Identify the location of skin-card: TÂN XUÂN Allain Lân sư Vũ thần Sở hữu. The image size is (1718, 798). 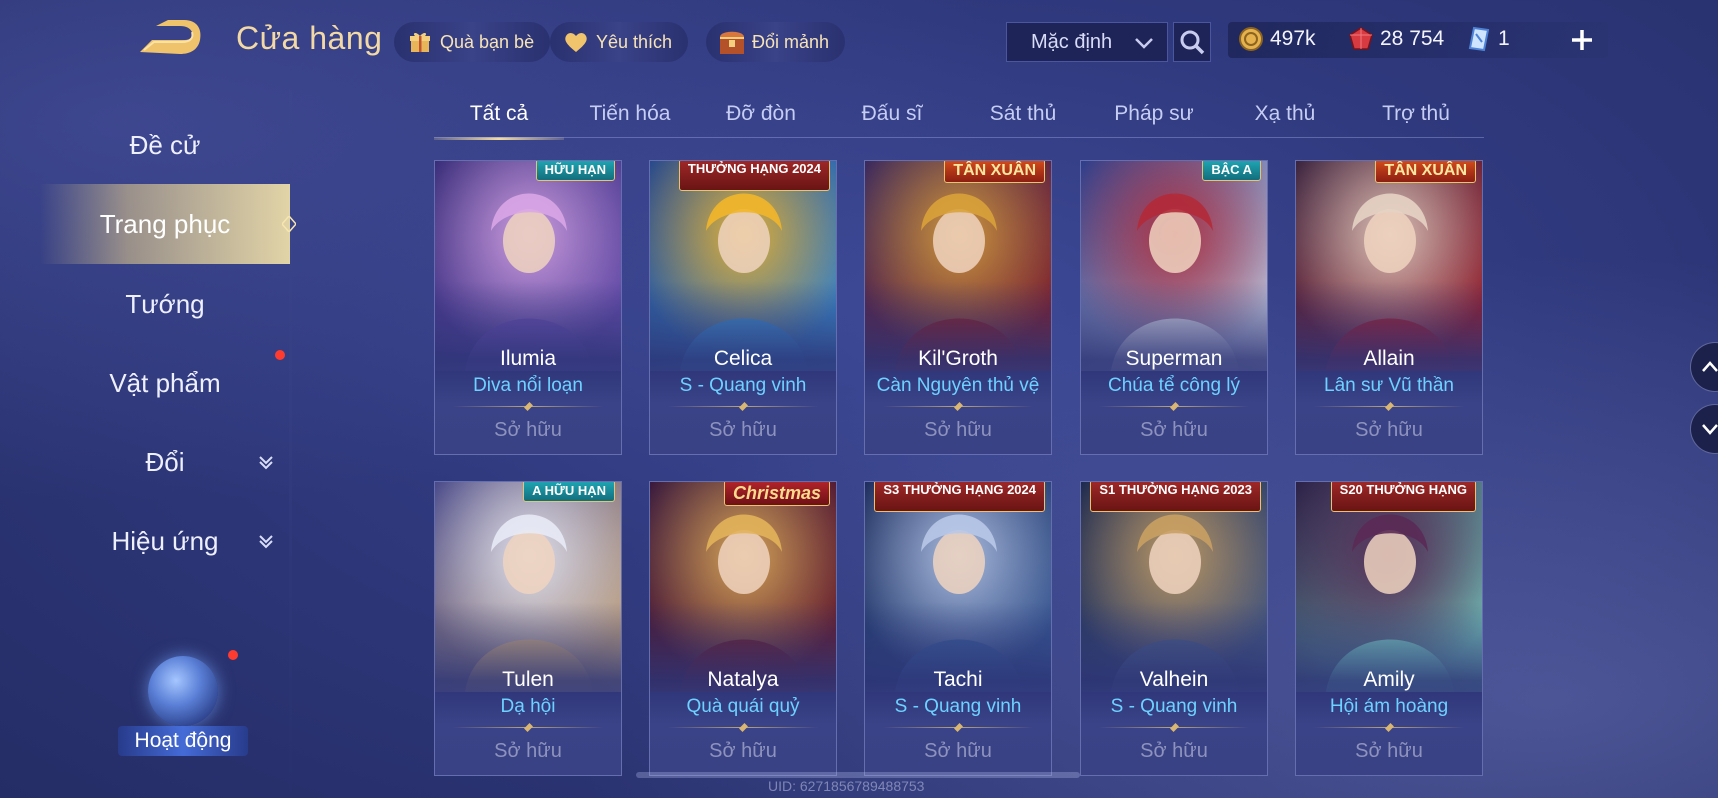
(1389, 307).